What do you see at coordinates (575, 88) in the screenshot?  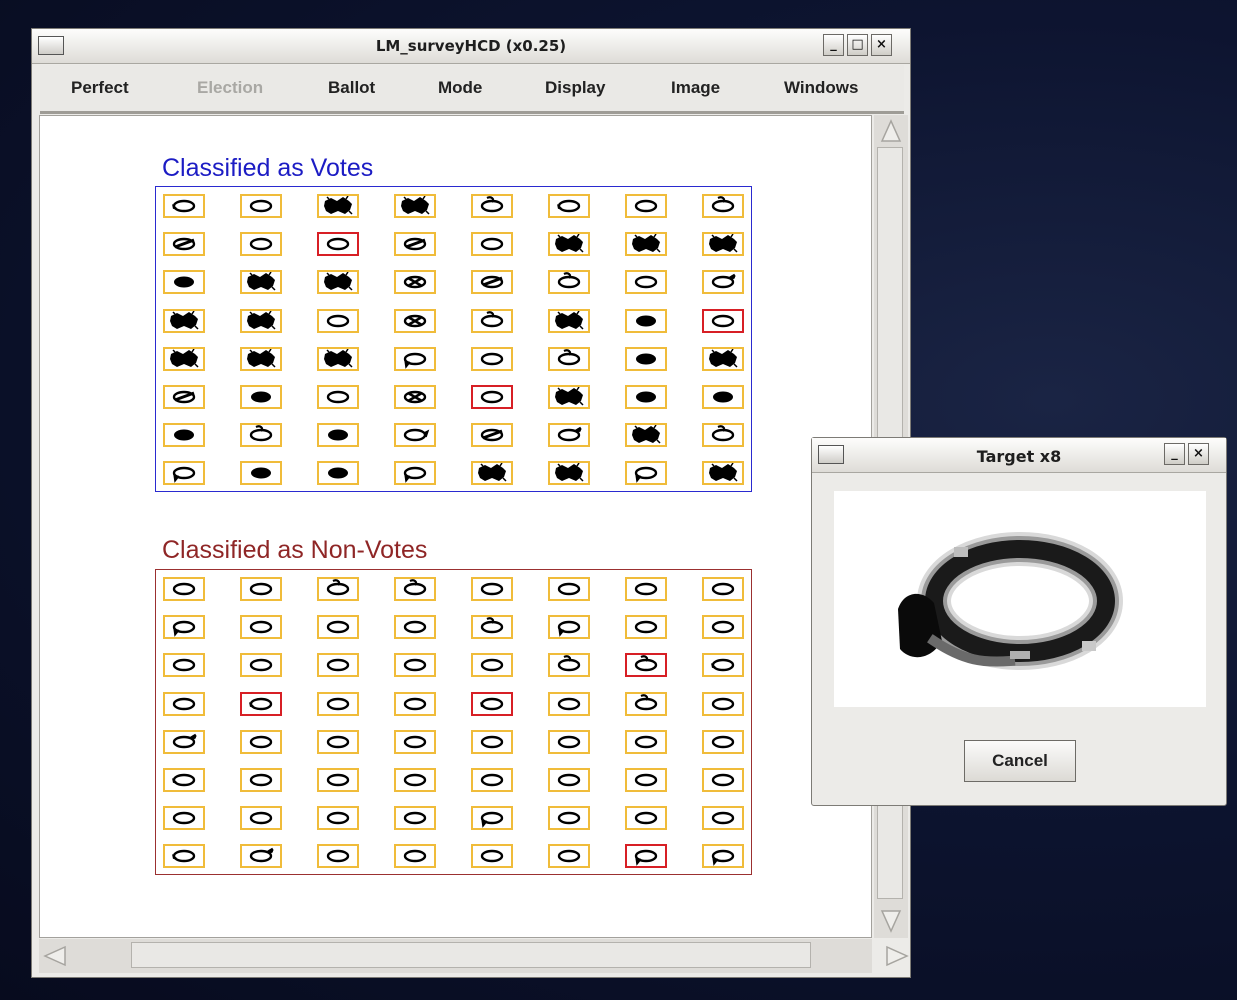 I see `menu-display: Display` at bounding box center [575, 88].